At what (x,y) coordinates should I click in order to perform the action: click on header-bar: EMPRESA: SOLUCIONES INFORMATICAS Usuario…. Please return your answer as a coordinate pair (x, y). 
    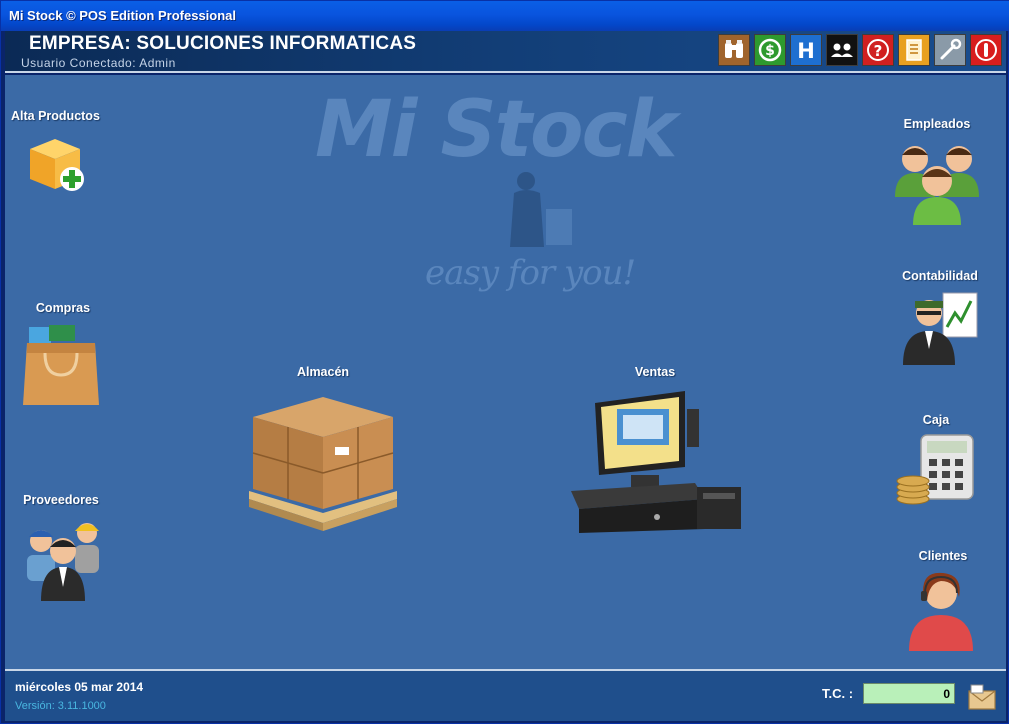
    Looking at the image, I should click on (505, 52).